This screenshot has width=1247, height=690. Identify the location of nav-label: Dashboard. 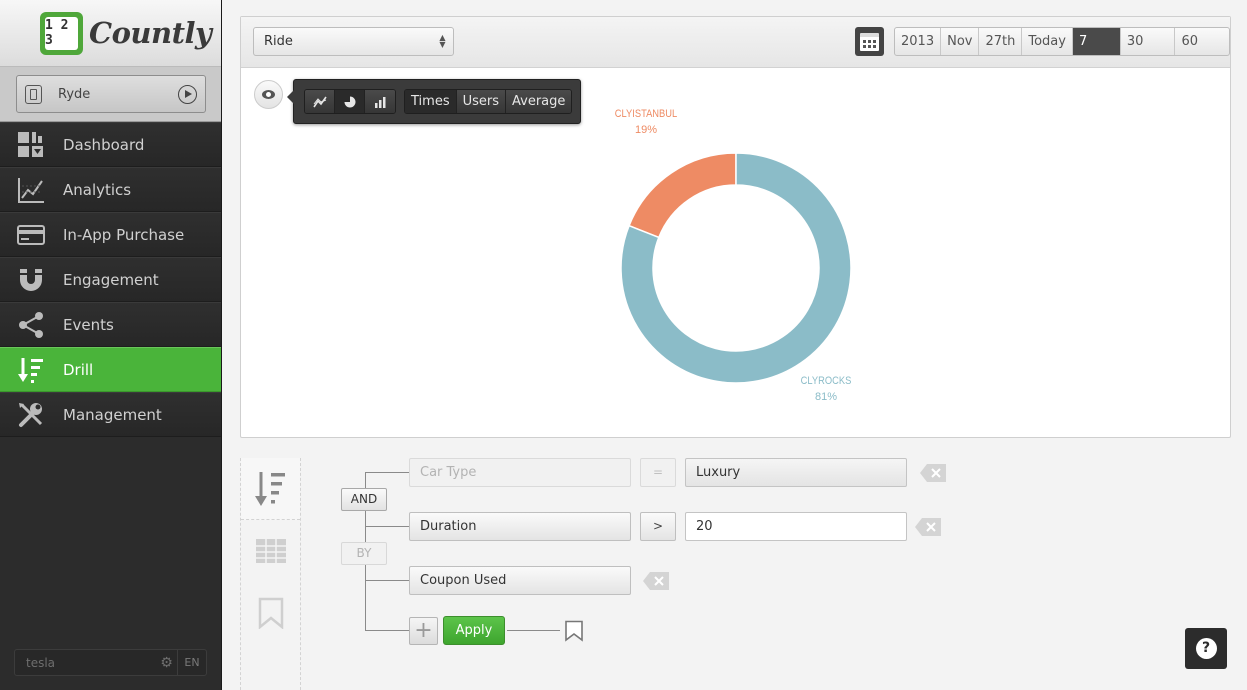
(104, 144).